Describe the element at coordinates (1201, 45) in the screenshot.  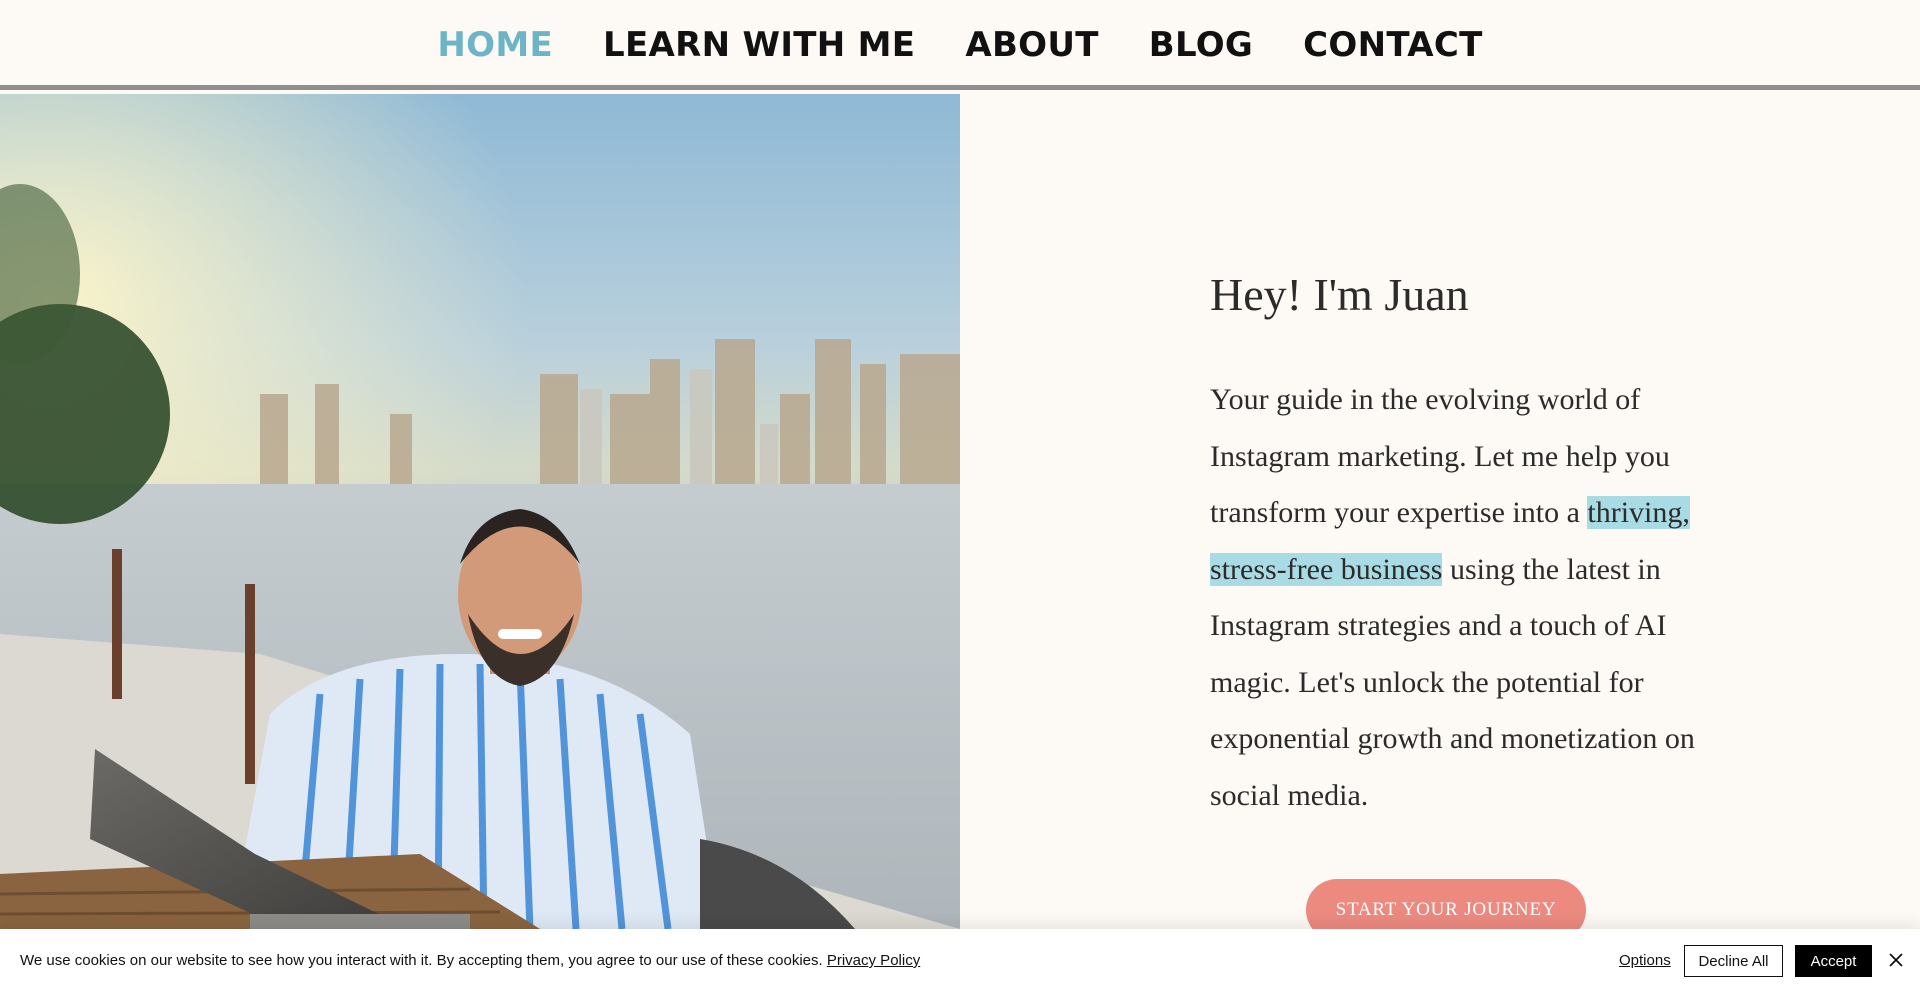
I see `nav-blog: BLOG` at that location.